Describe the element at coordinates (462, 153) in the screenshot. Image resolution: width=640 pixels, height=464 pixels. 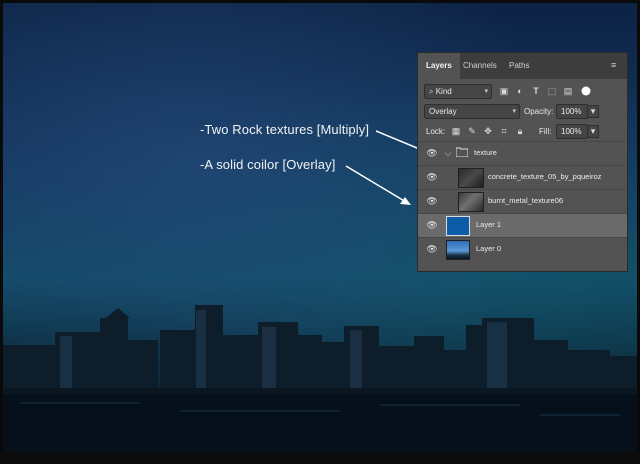
I see `folder-icon` at that location.